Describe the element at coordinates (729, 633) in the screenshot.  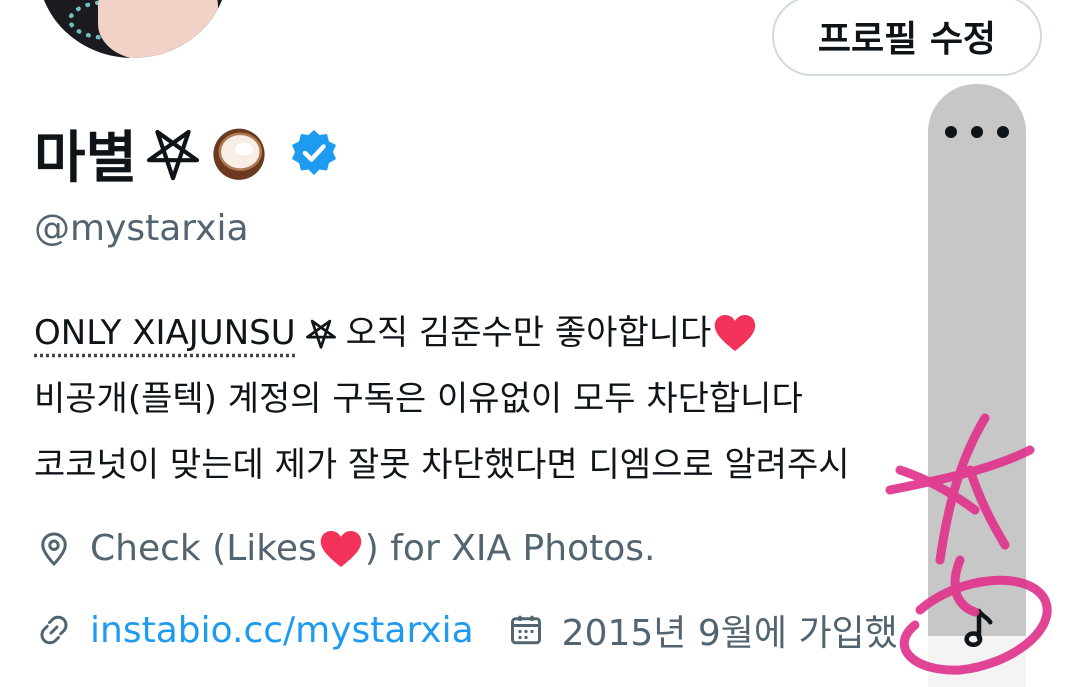
I see `joined-date: 2015년 9월에 가입했` at that location.